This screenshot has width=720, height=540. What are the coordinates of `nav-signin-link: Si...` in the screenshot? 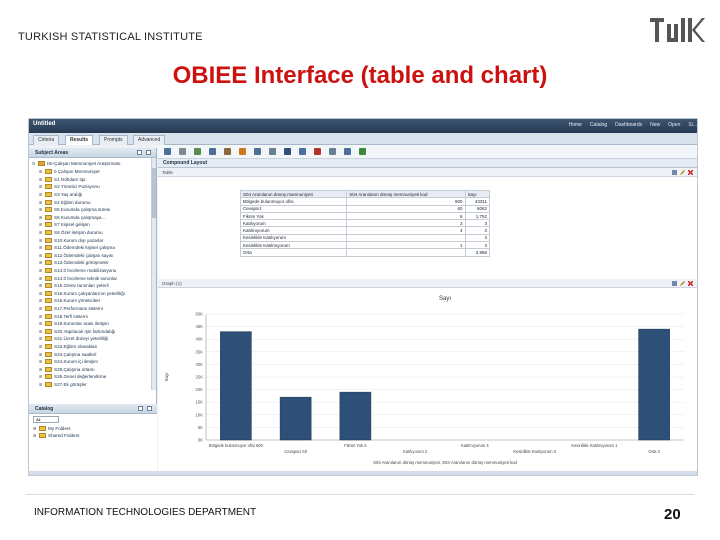 It's located at (692, 125).